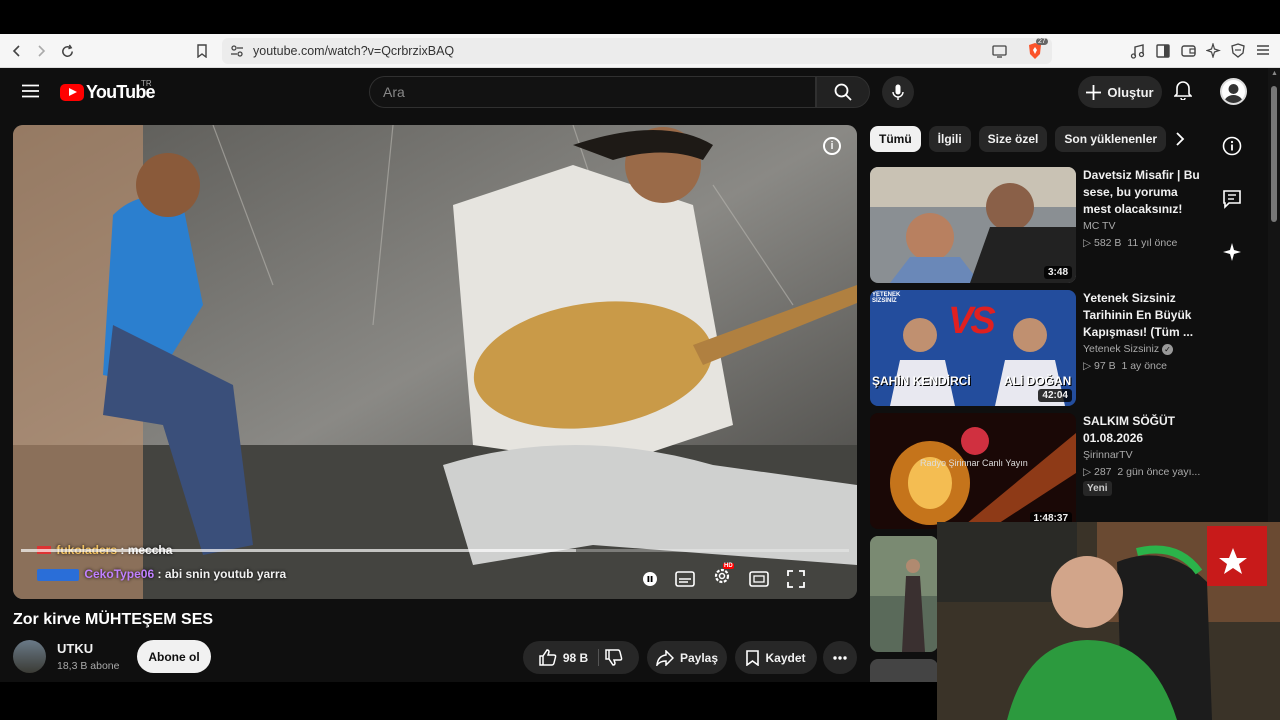 This screenshot has height=720, width=1280. What do you see at coordinates (1144, 366) in the screenshot?
I see `rec-age: 1 ay önce` at bounding box center [1144, 366].